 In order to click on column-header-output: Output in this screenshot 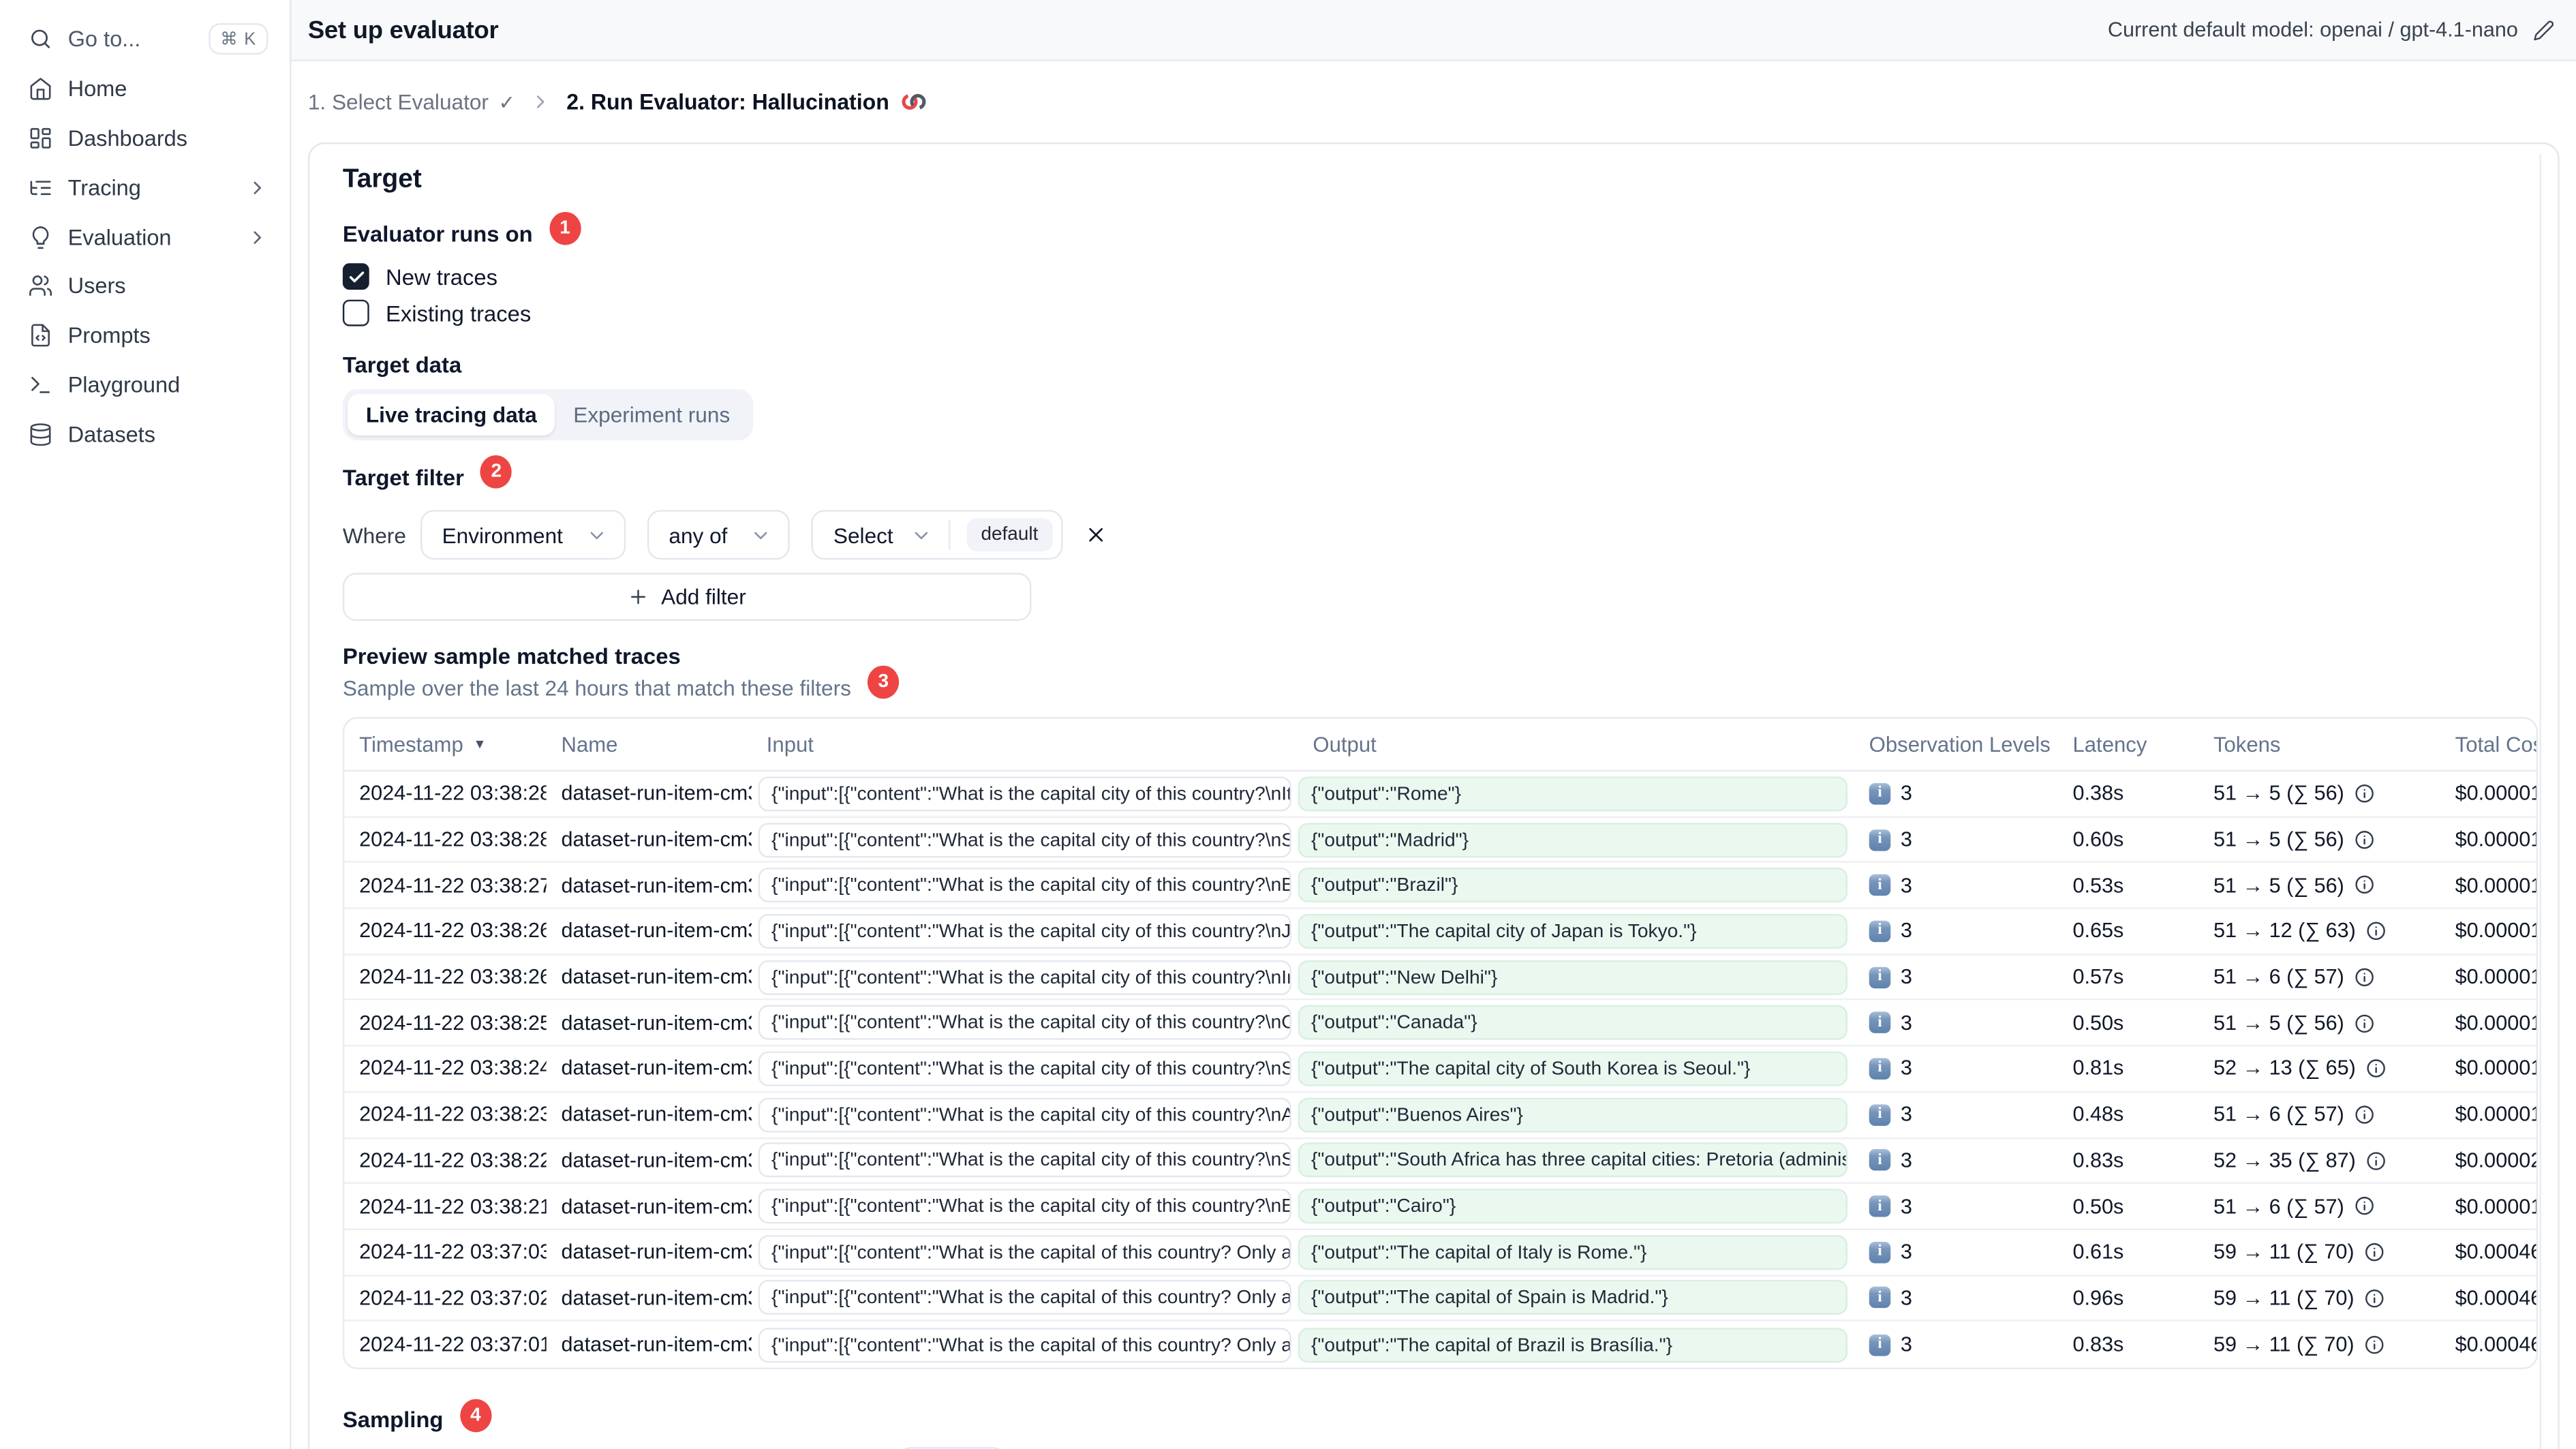, I will do `click(1576, 744)`.